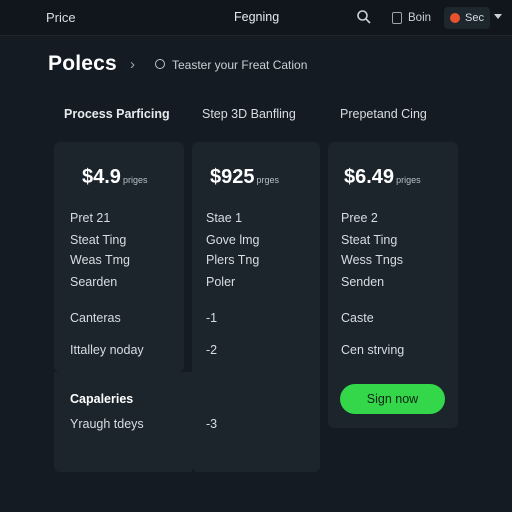 This screenshot has width=512, height=512. Describe the element at coordinates (383, 114) in the screenshot. I see `plan-heading-3: Prepetand Cing` at that location.